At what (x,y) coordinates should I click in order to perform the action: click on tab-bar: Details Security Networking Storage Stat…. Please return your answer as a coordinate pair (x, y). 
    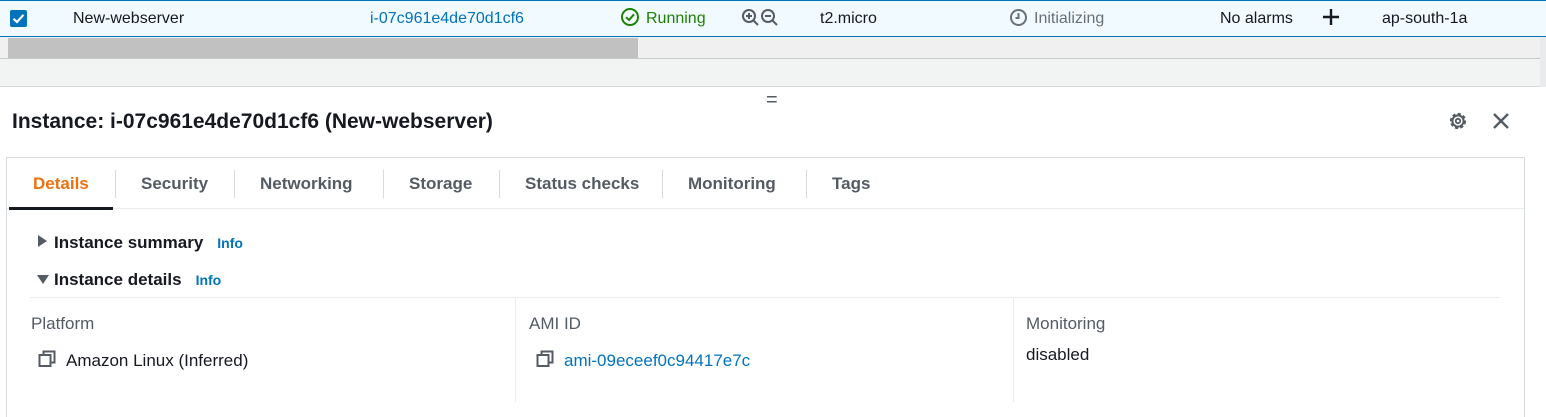
    Looking at the image, I should click on (765, 184).